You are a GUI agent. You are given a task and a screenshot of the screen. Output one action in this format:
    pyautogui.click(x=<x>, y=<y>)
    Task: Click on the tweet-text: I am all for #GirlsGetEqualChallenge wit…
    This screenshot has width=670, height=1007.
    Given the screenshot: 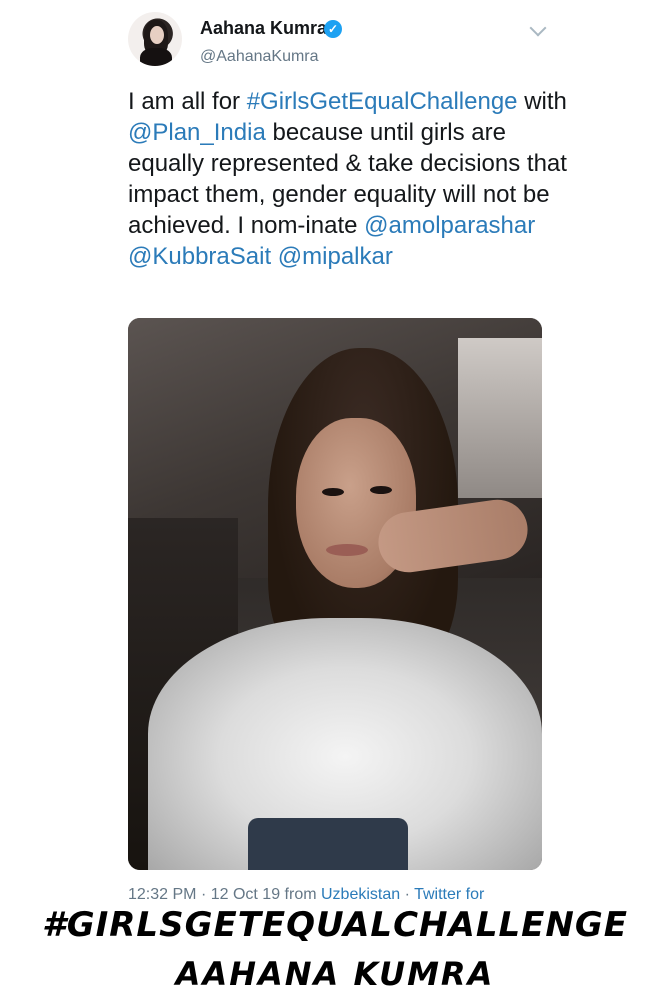 What is the action you would take?
    pyautogui.click(x=348, y=179)
    